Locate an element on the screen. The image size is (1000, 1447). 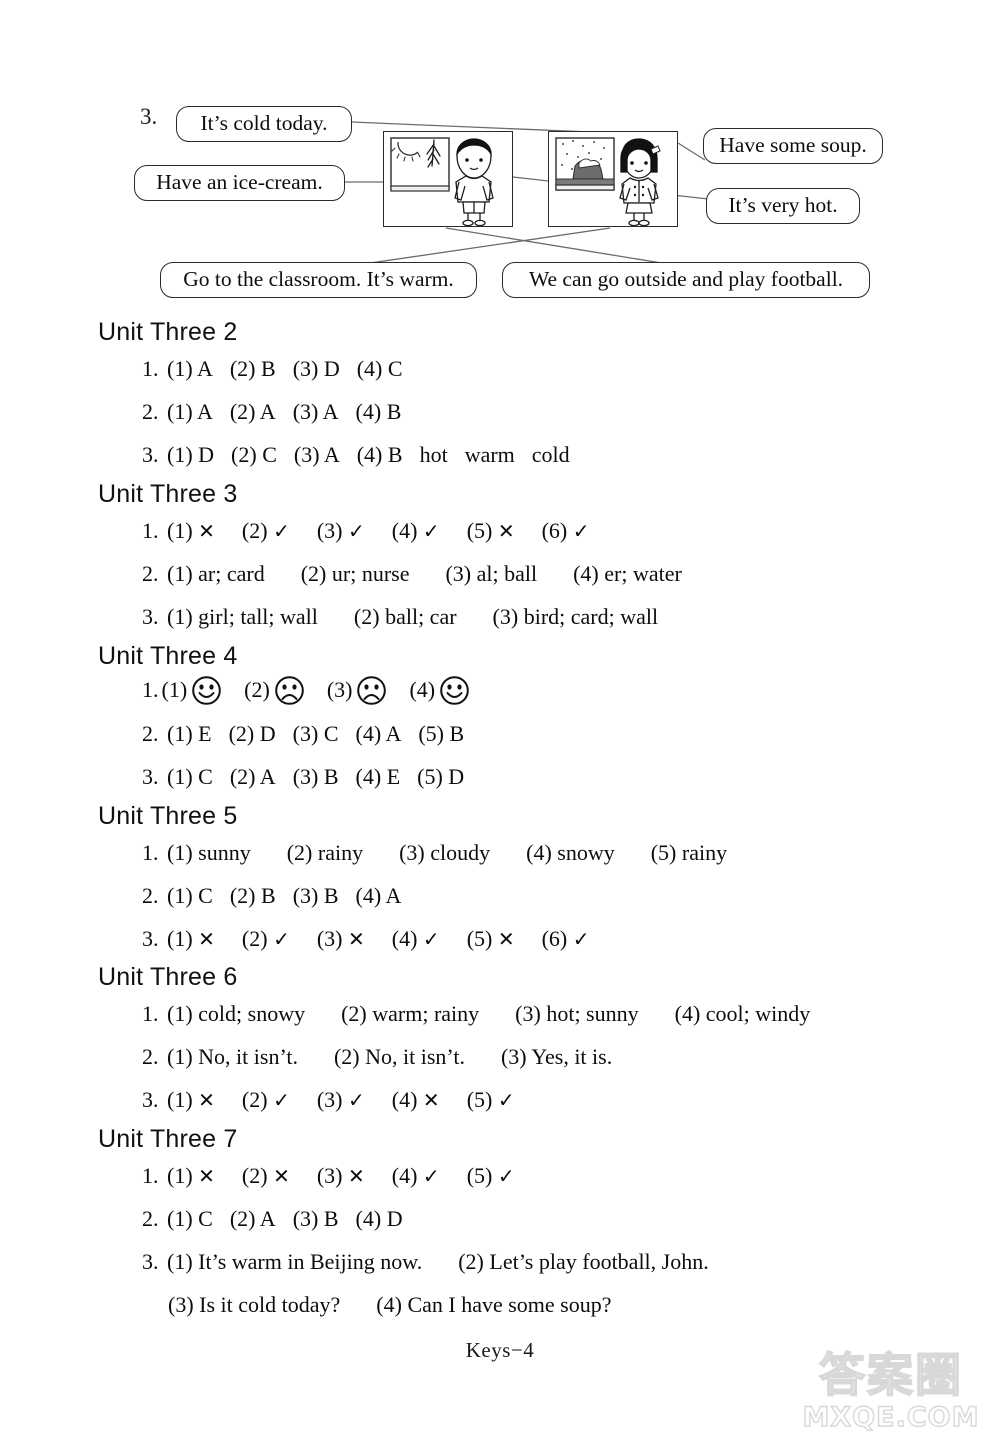
answer-line: 3. (1) ✕ (2) ✓ (3) ✕ (4) ✓ (5) ✕ (6) ✓ is located at coordinates (571, 939).